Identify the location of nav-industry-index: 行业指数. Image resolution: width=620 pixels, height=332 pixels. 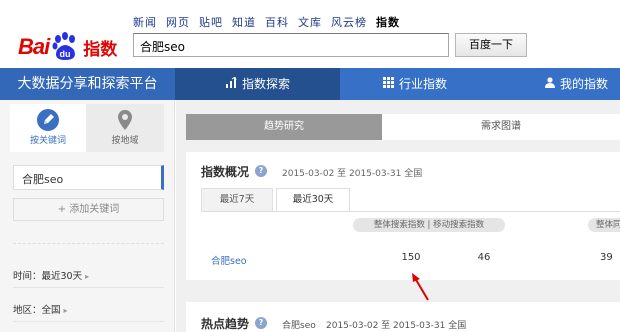
(415, 84).